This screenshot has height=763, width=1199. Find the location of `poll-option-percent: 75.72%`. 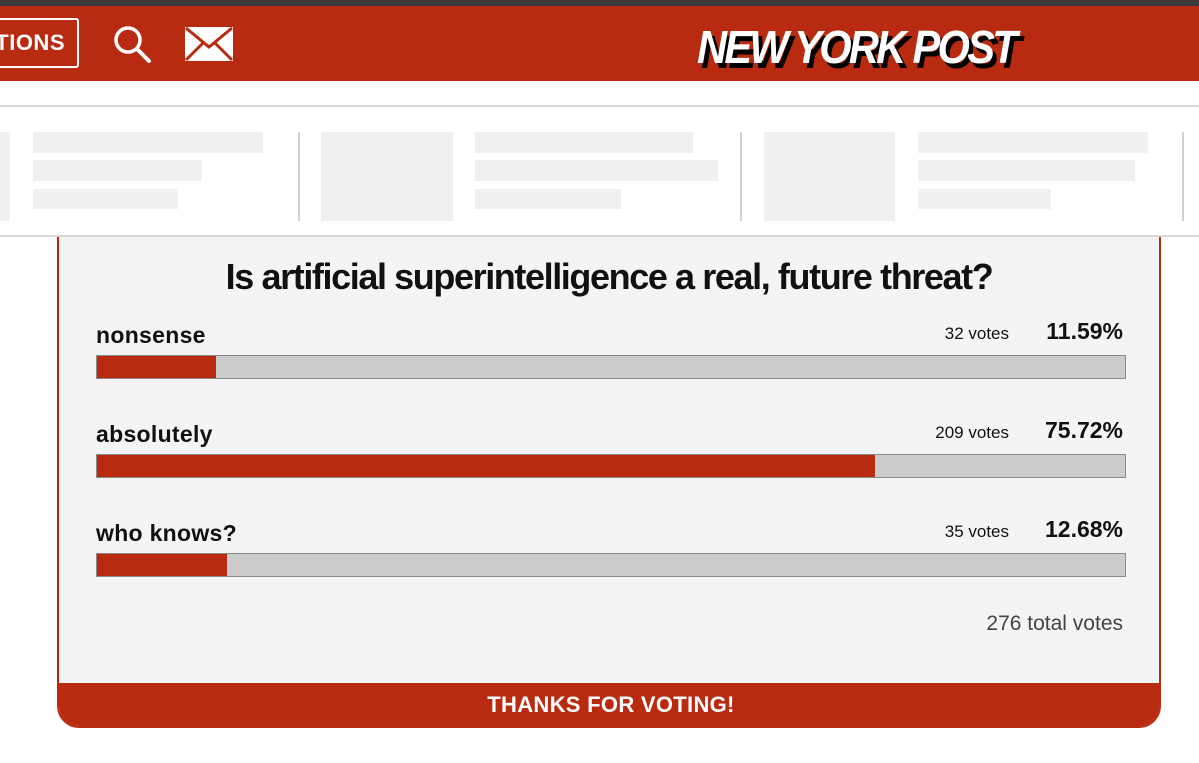

poll-option-percent: 75.72% is located at coordinates (1083, 430).